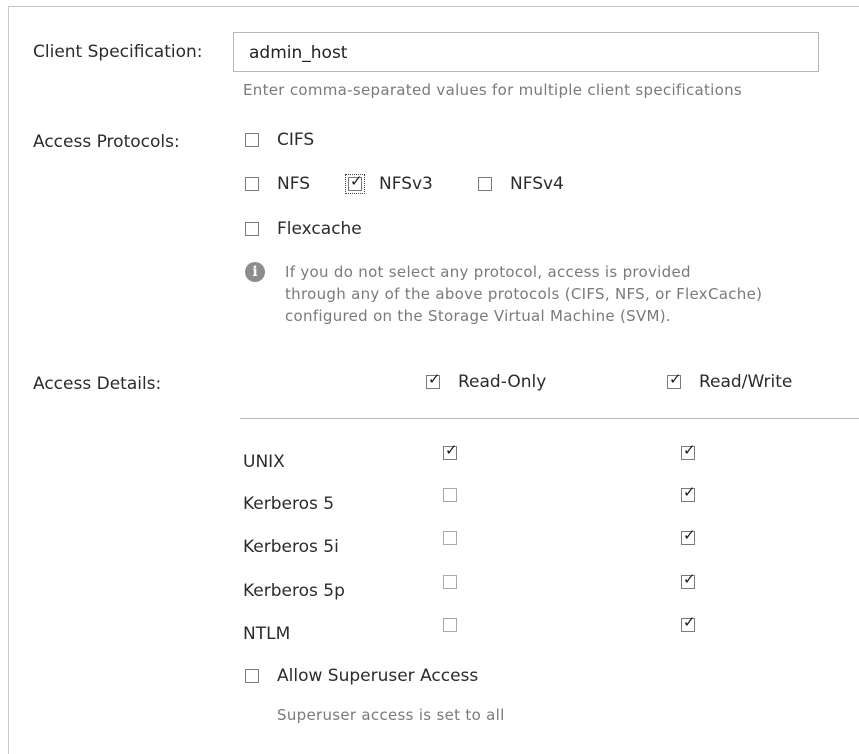 Image resolution: width=859 pixels, height=754 pixels. Describe the element at coordinates (252, 229) in the screenshot. I see `checkbox-flexcache` at that location.